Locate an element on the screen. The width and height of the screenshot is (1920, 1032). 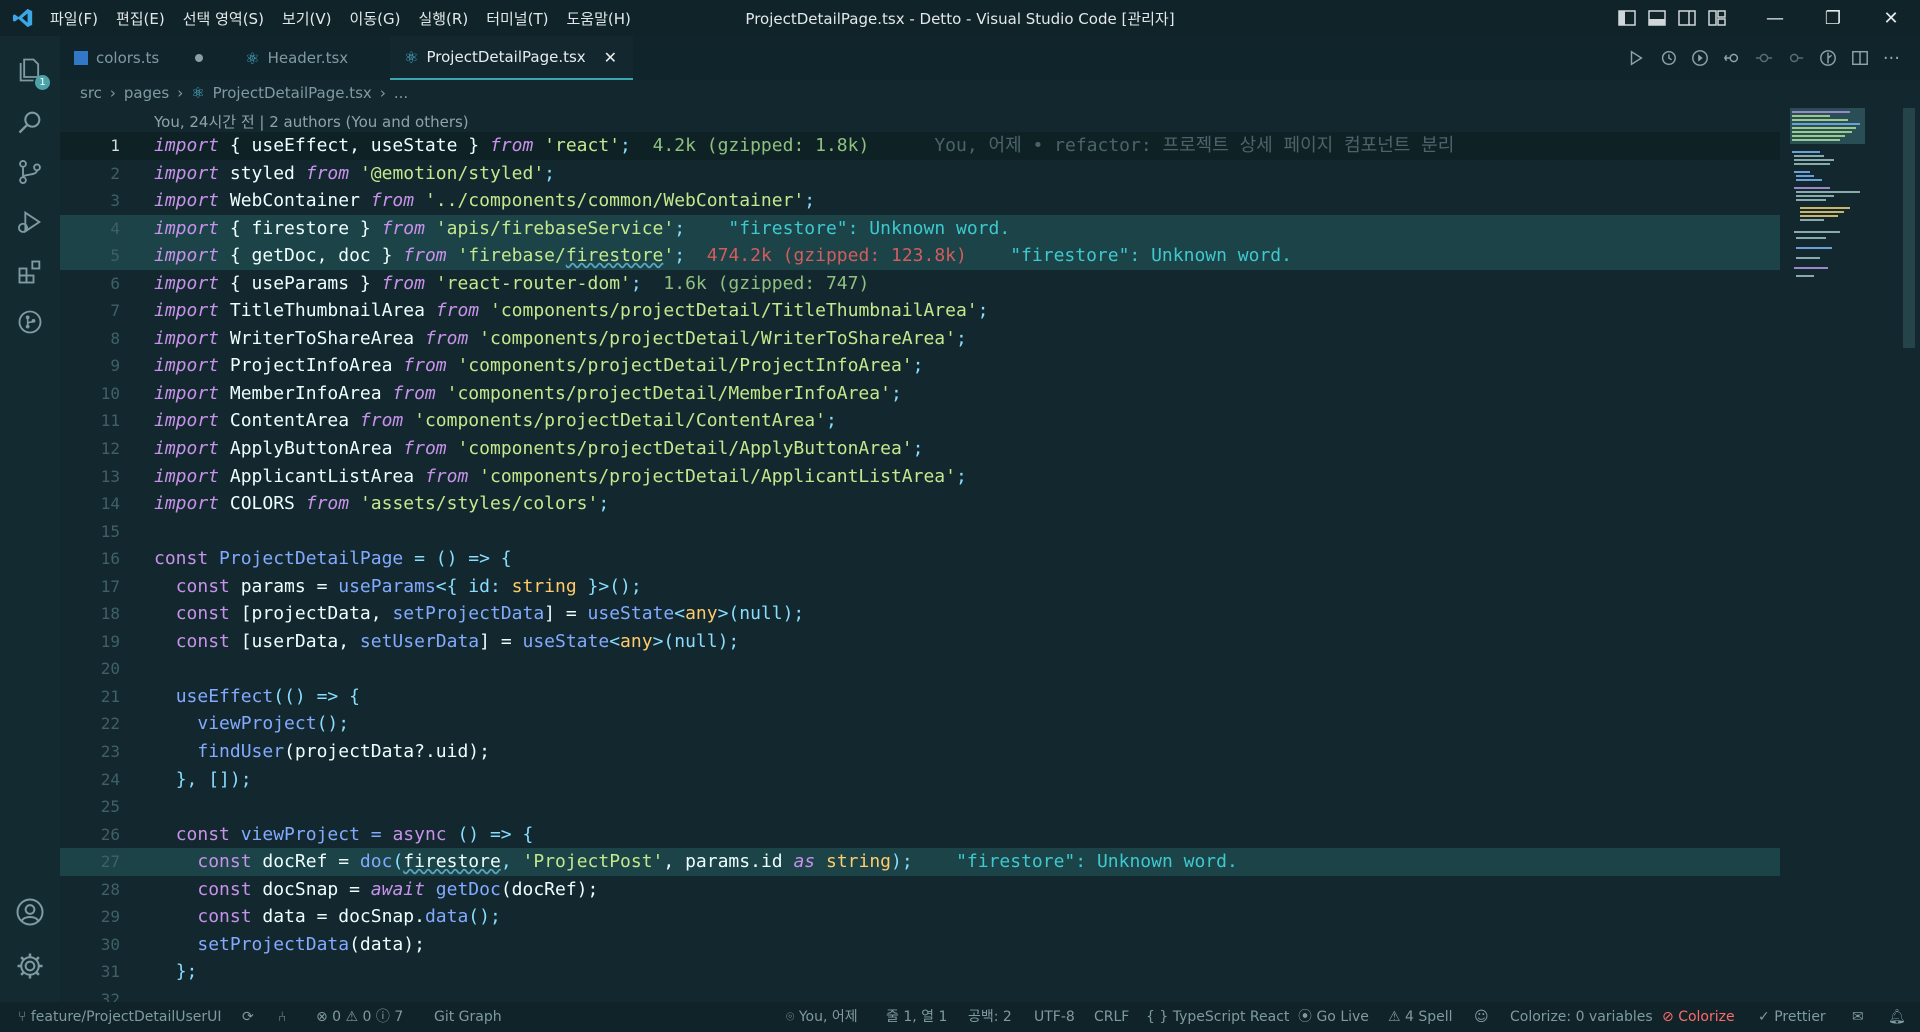
run-circle-icon is located at coordinates (1700, 58).